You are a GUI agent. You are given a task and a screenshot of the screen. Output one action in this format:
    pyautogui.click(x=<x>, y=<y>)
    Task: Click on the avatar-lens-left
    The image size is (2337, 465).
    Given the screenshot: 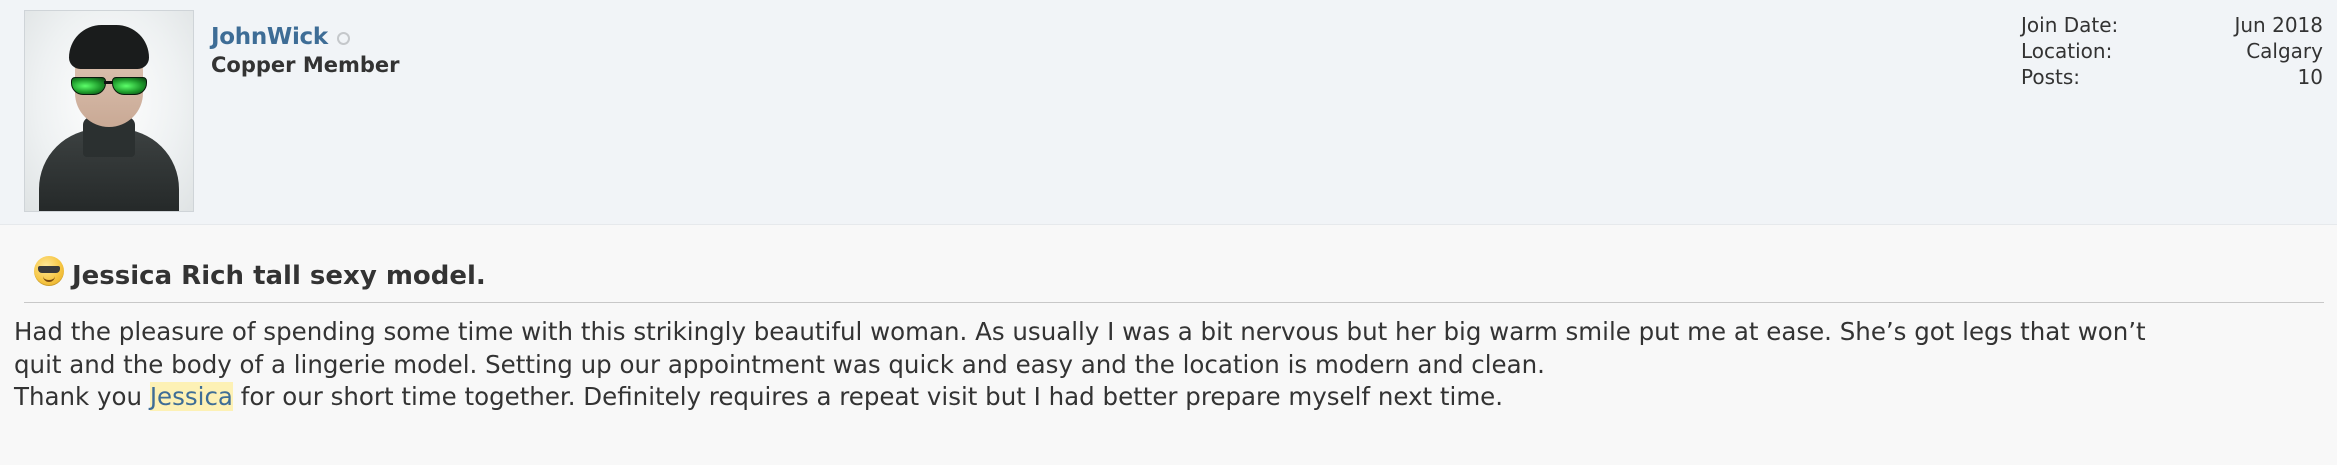 What is the action you would take?
    pyautogui.click(x=88, y=86)
    